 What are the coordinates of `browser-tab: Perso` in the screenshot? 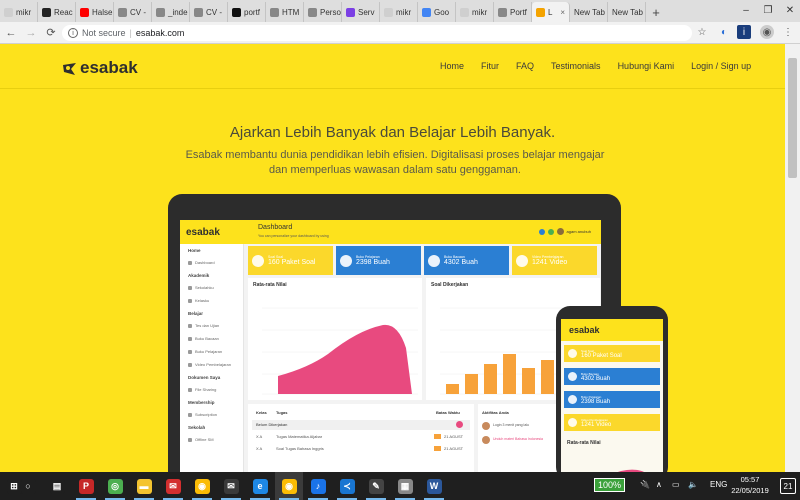 It's located at (323, 12).